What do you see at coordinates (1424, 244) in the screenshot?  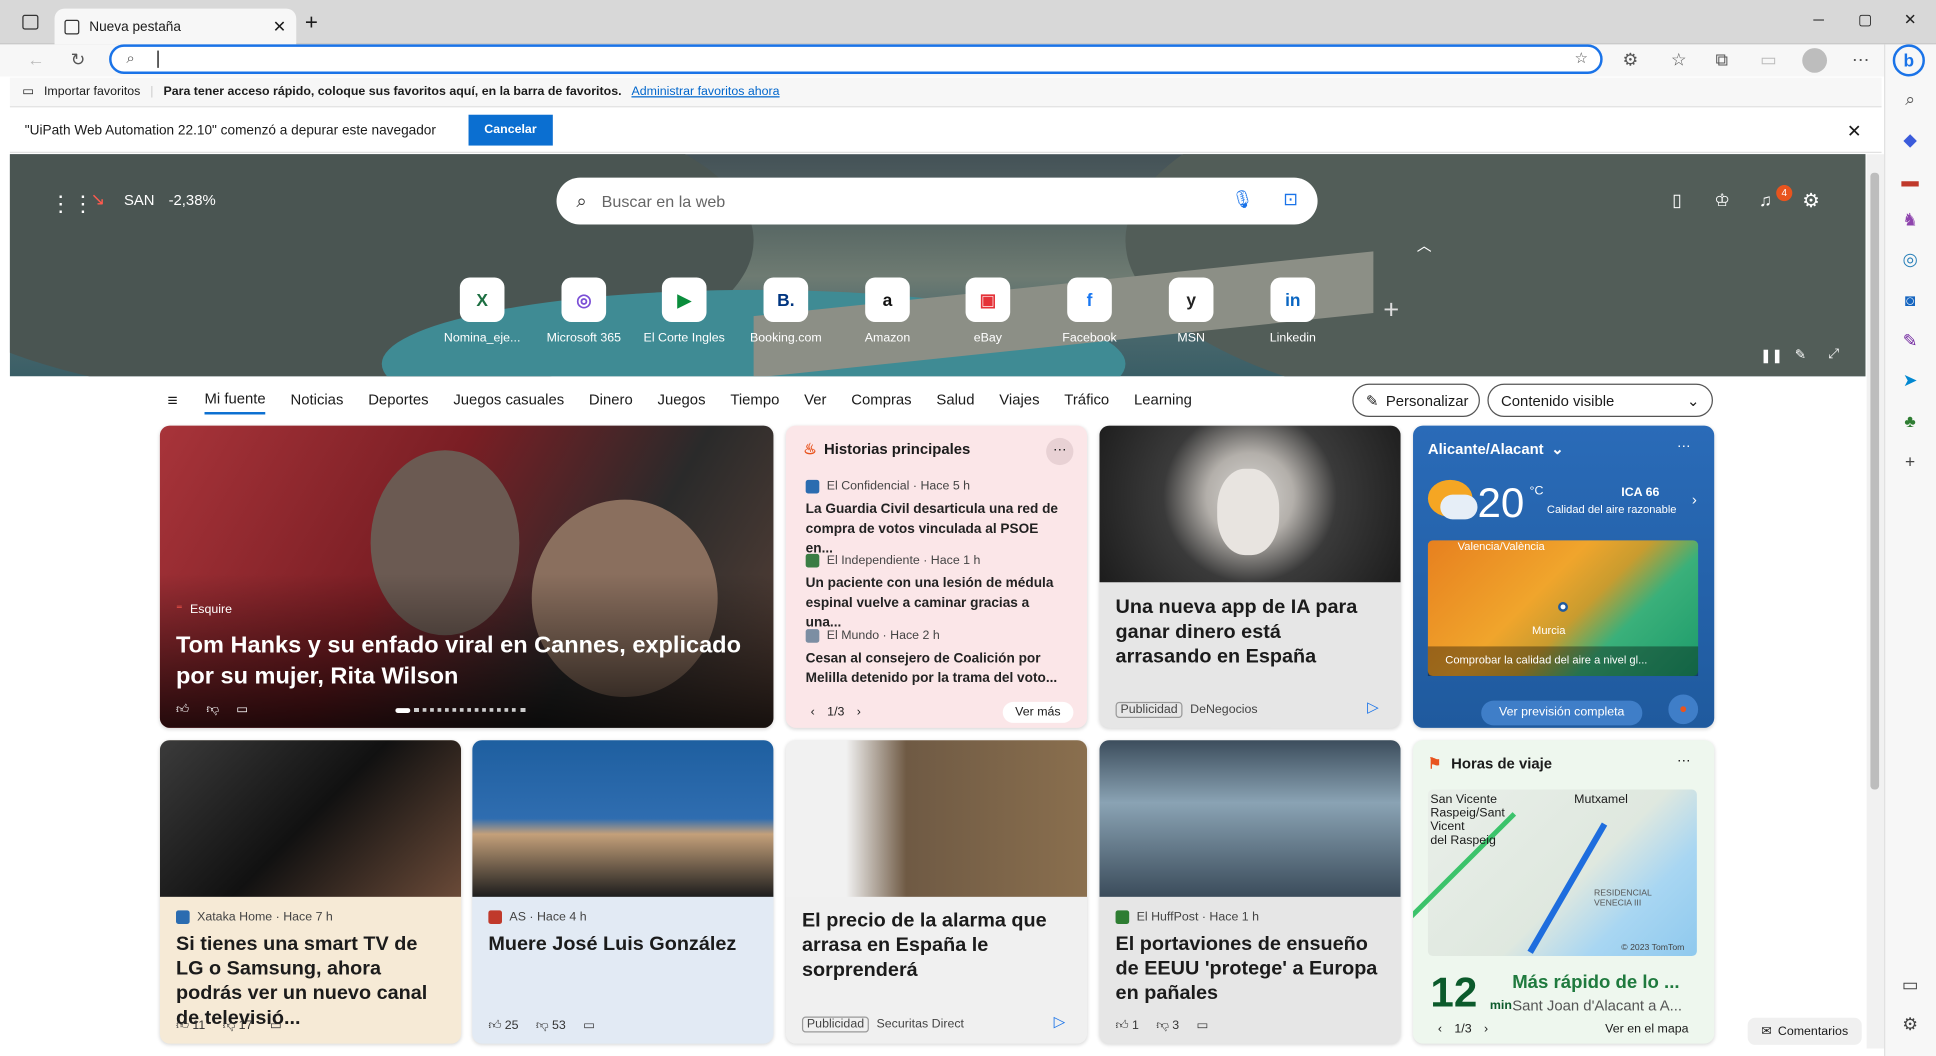 I see `collapse-chevron-icon: ︿` at bounding box center [1424, 244].